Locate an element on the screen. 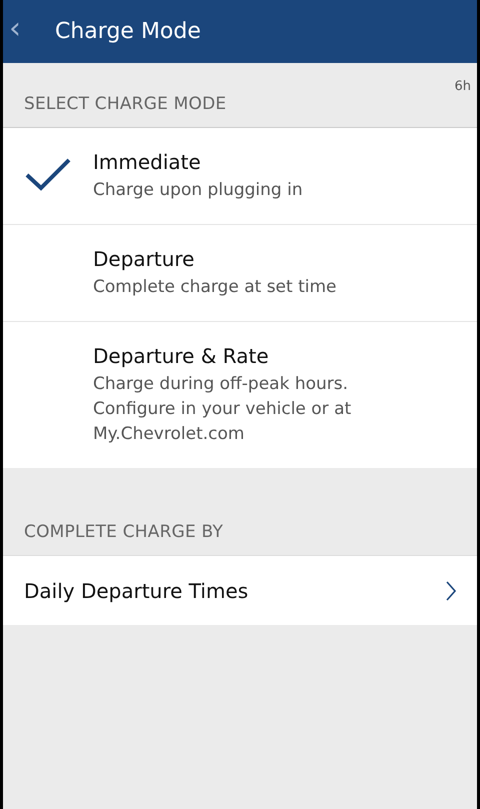  screen-title: Charge Mode is located at coordinates (128, 31).